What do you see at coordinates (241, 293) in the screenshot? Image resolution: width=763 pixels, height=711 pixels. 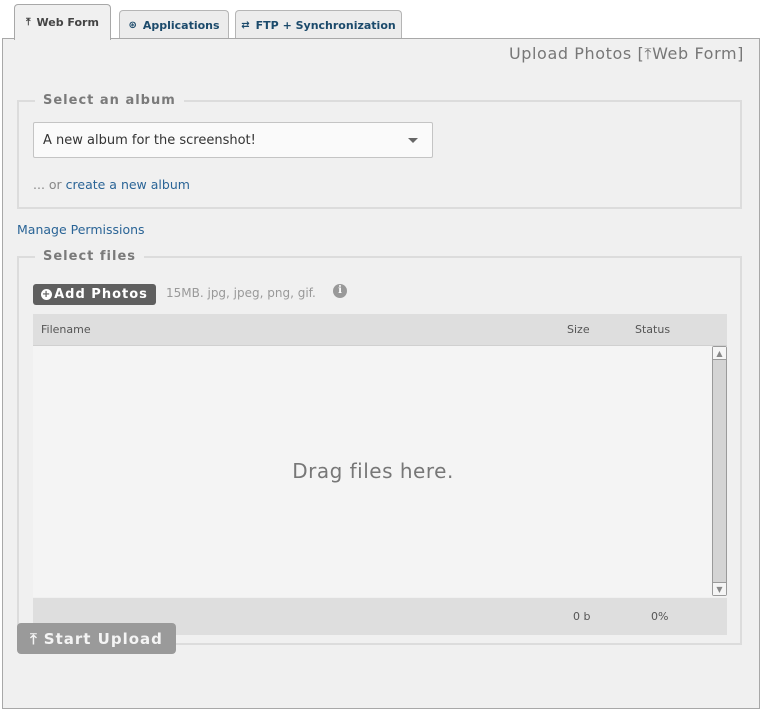 I see `file-limits-text: 15MB. jpg, jpeg, png, gif.` at bounding box center [241, 293].